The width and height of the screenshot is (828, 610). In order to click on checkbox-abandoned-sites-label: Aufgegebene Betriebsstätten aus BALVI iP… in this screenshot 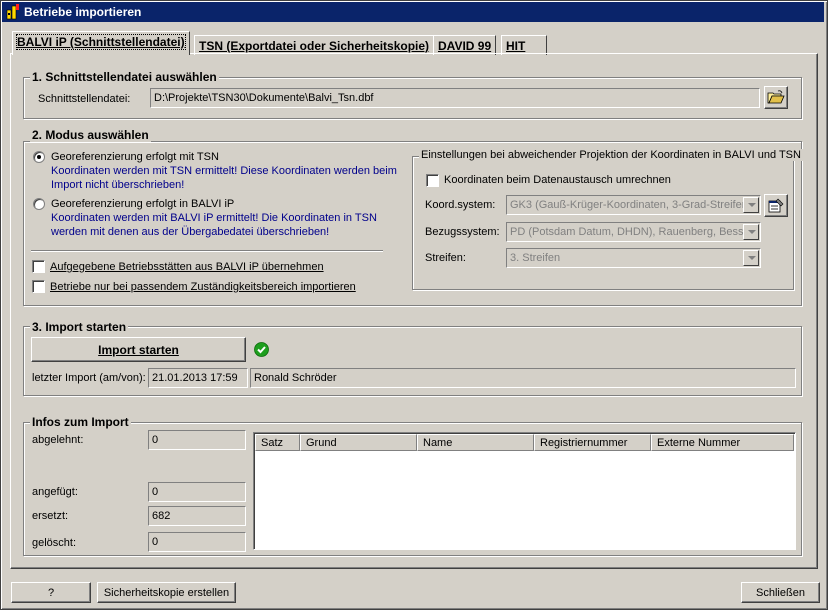, I will do `click(187, 267)`.